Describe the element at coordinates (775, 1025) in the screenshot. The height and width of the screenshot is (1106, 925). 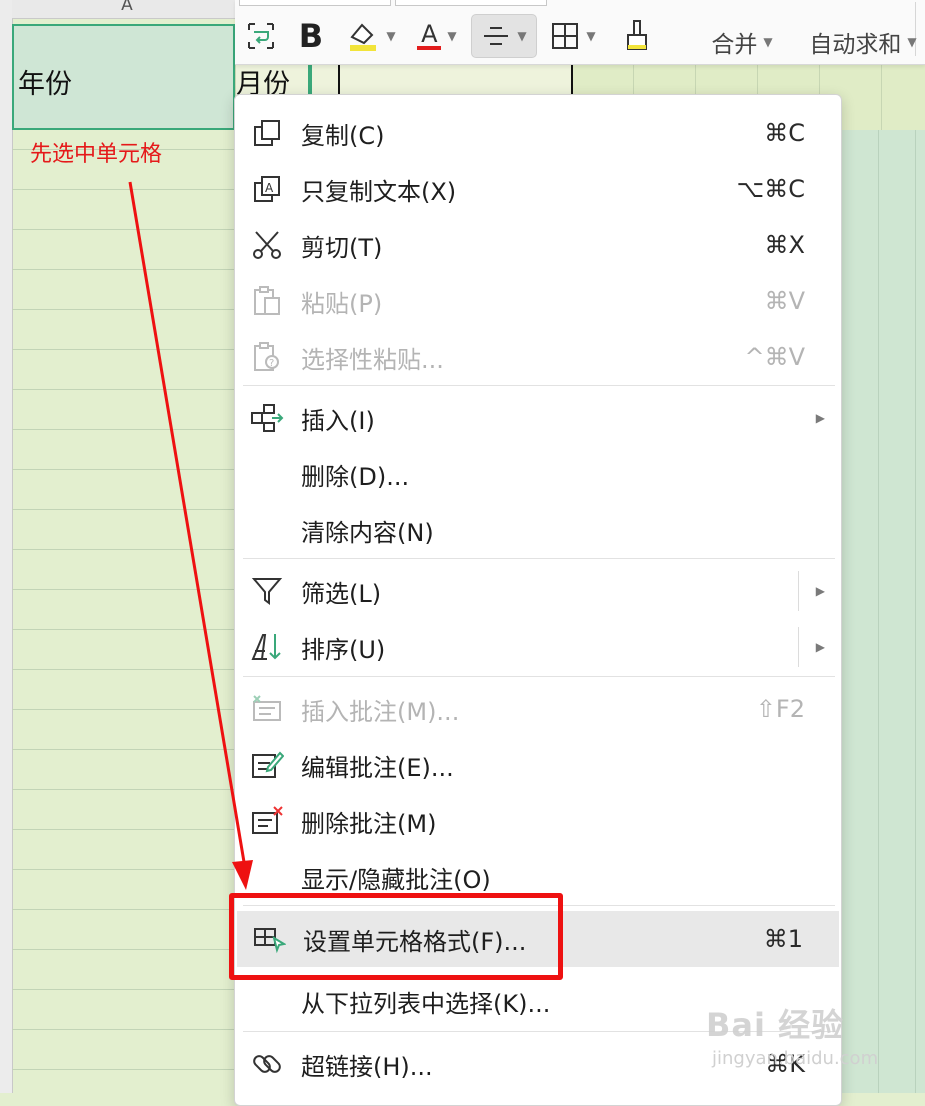
I see `watermark-logo: Bai 经验` at that location.